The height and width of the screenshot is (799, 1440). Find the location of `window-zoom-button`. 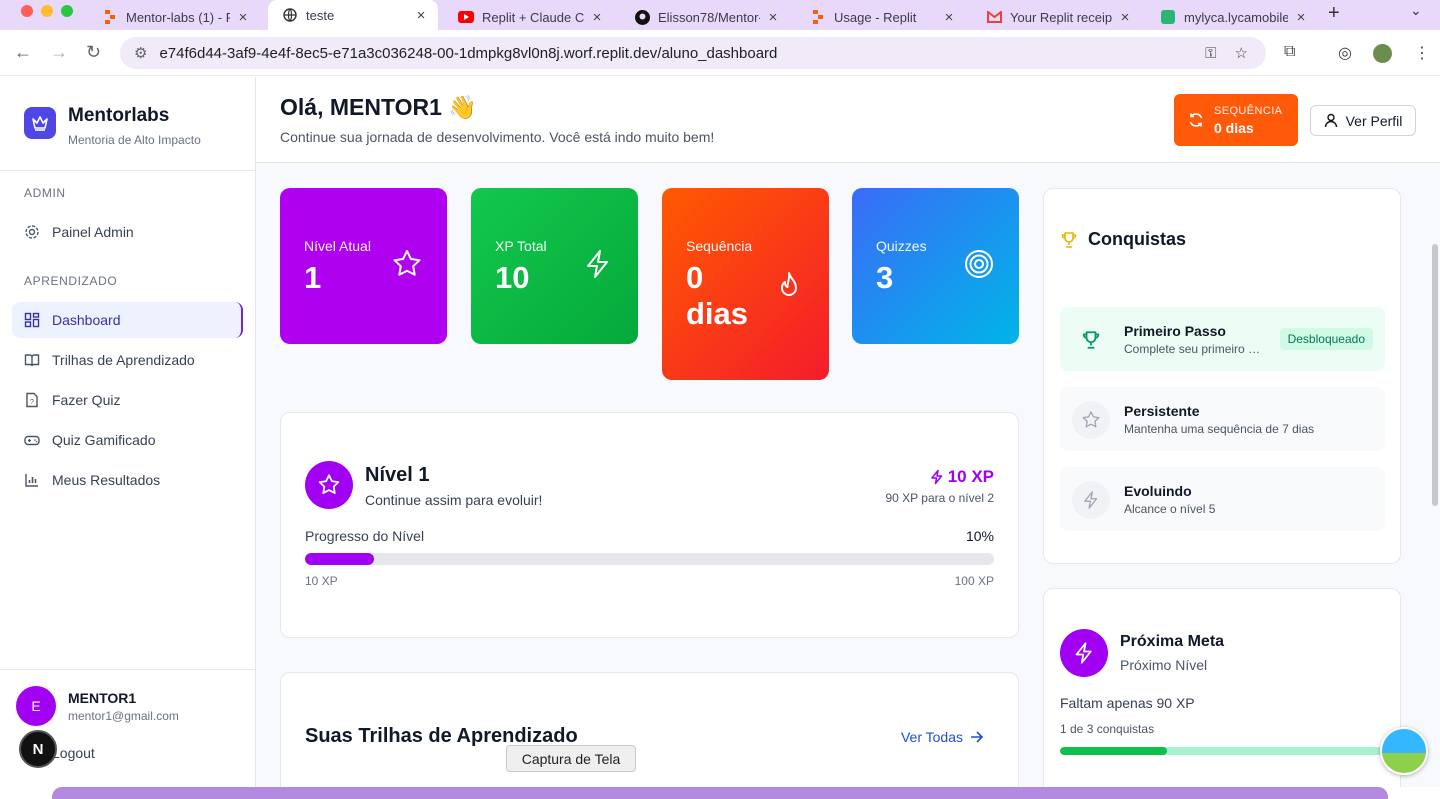

window-zoom-button is located at coordinates (67, 11).